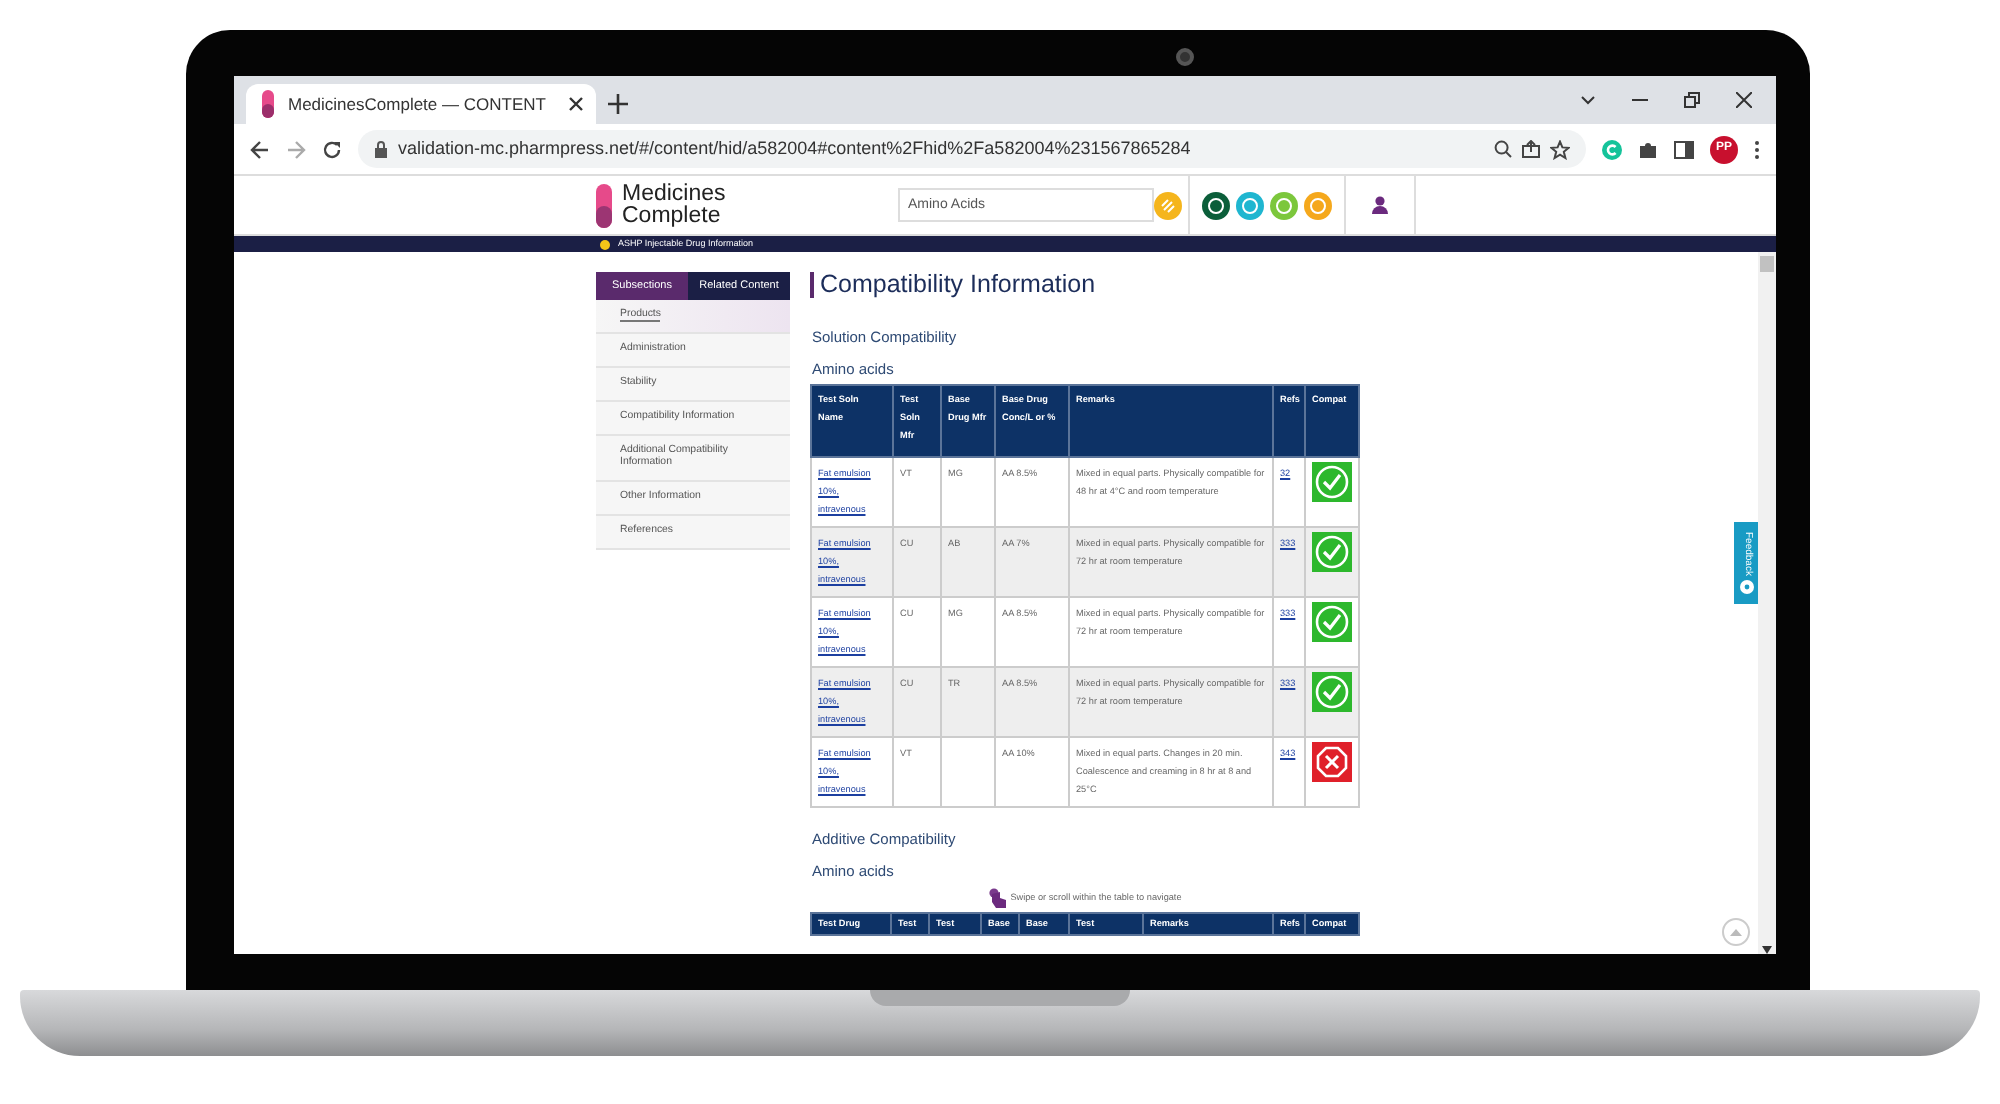  I want to click on logo-text: Complete, so click(672, 216).